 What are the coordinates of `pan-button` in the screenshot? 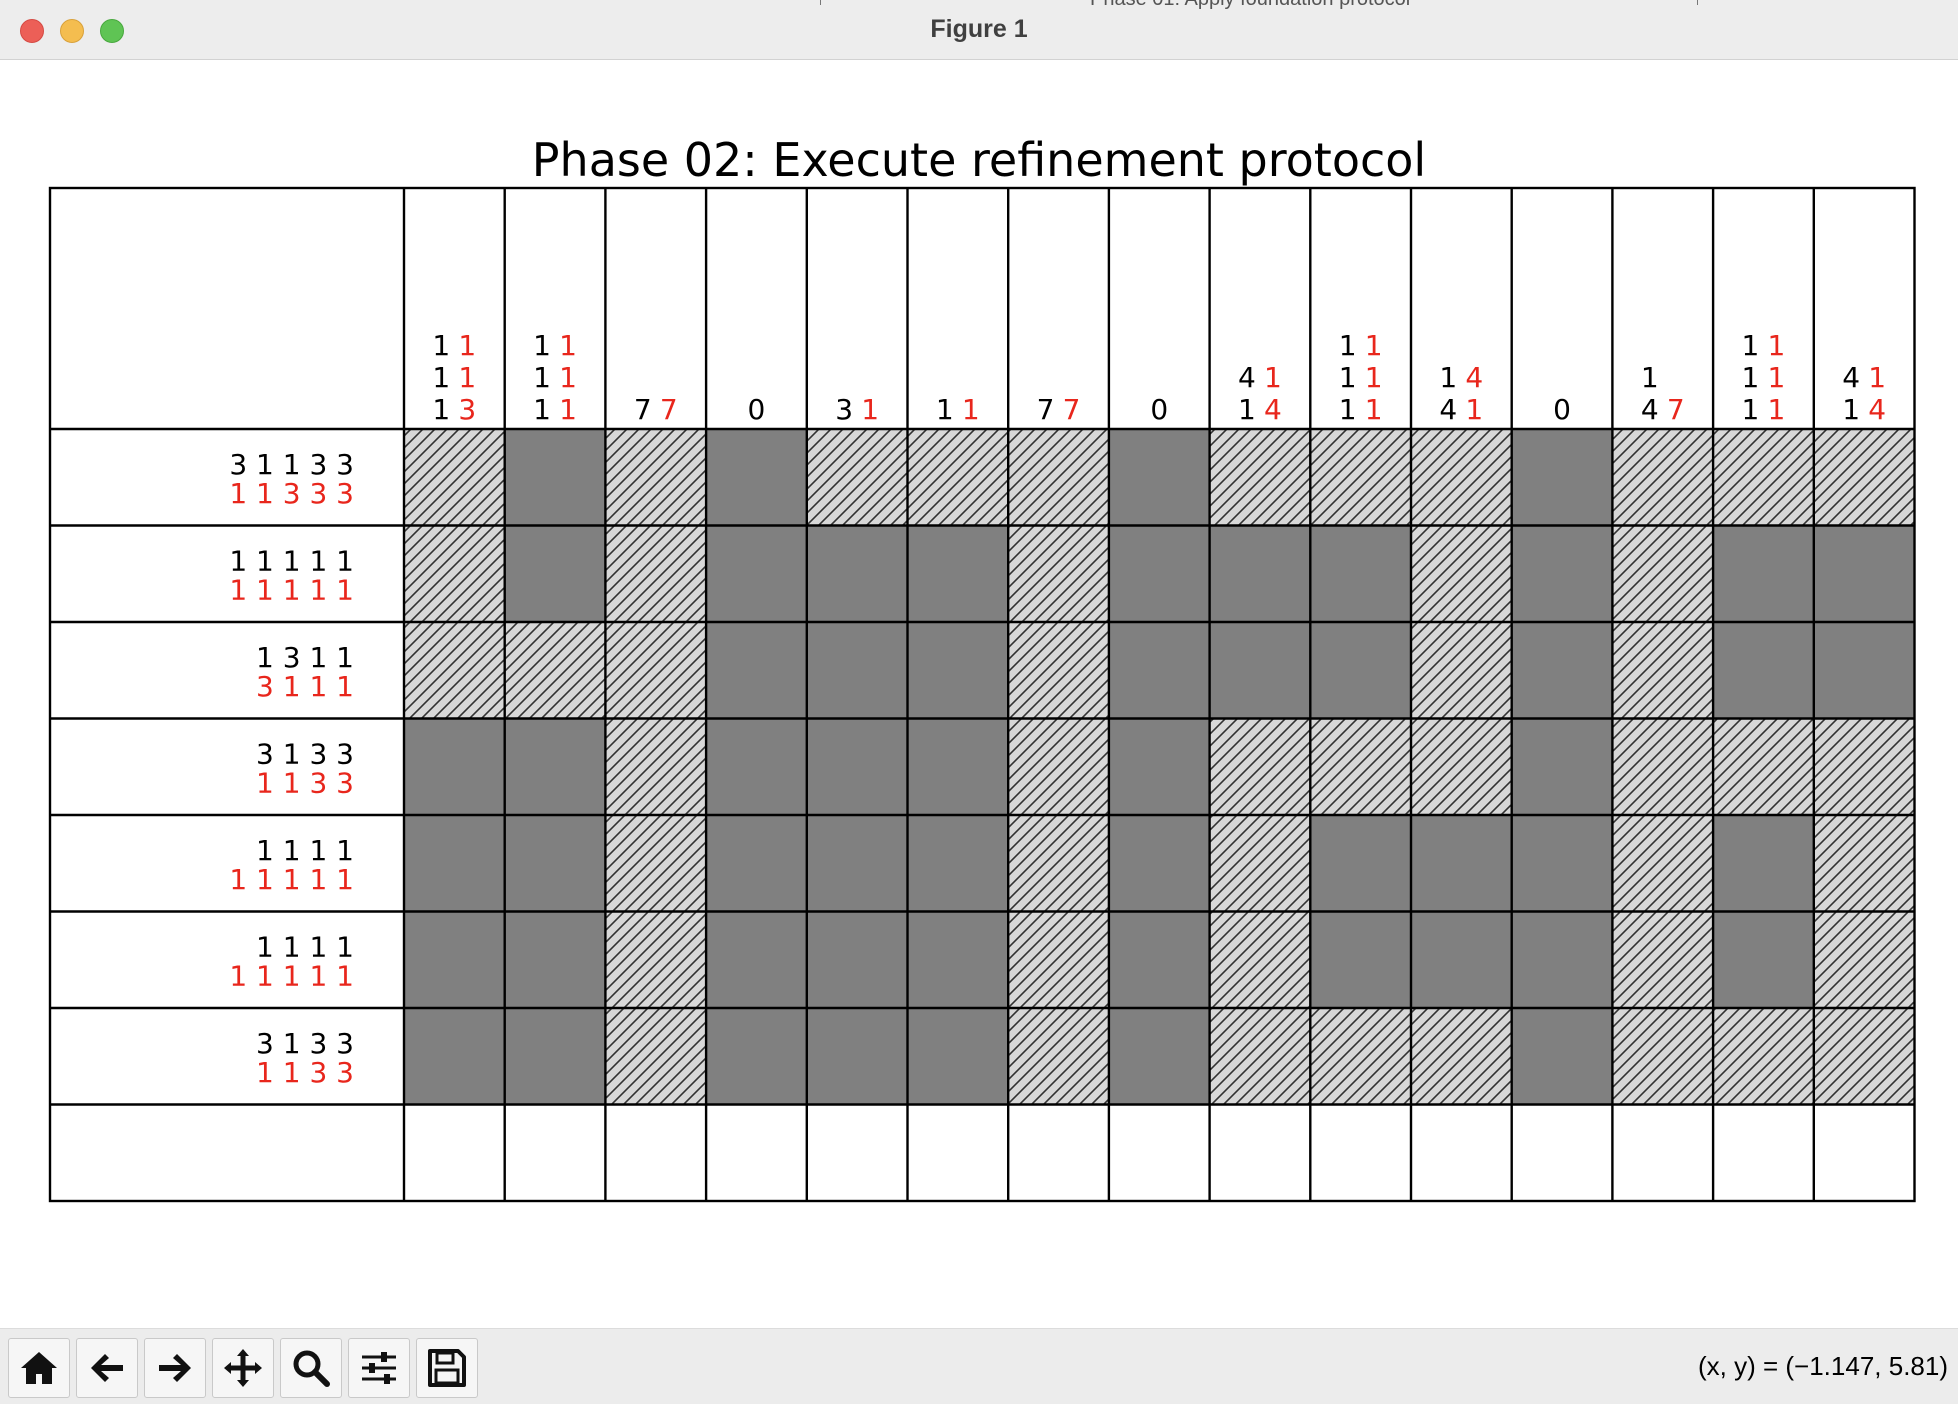 It's located at (243, 1368).